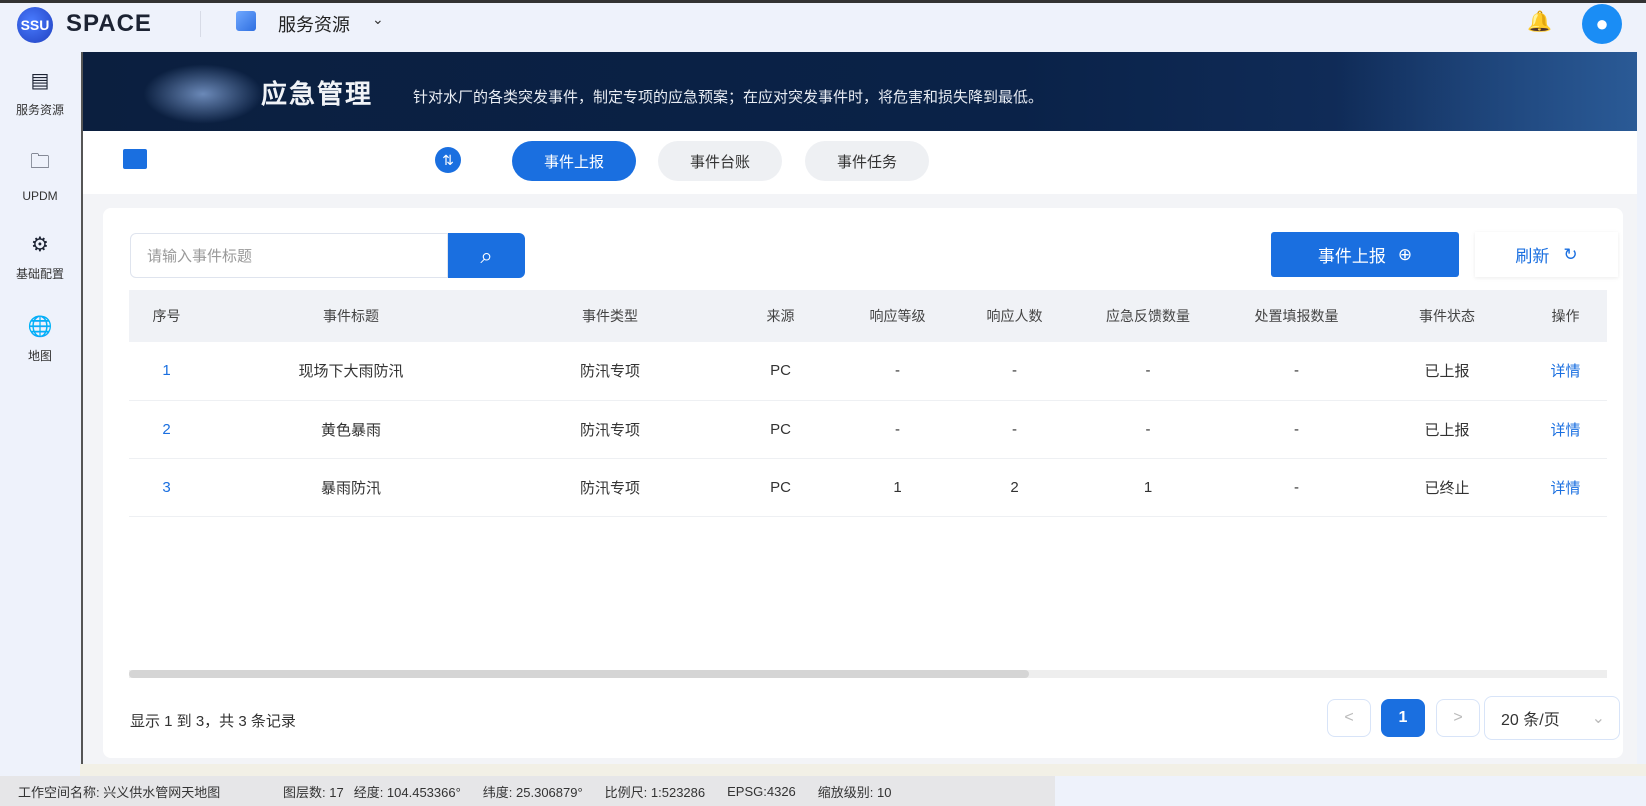 The width and height of the screenshot is (1646, 806). I want to click on next-page-button: >, so click(1458, 718).